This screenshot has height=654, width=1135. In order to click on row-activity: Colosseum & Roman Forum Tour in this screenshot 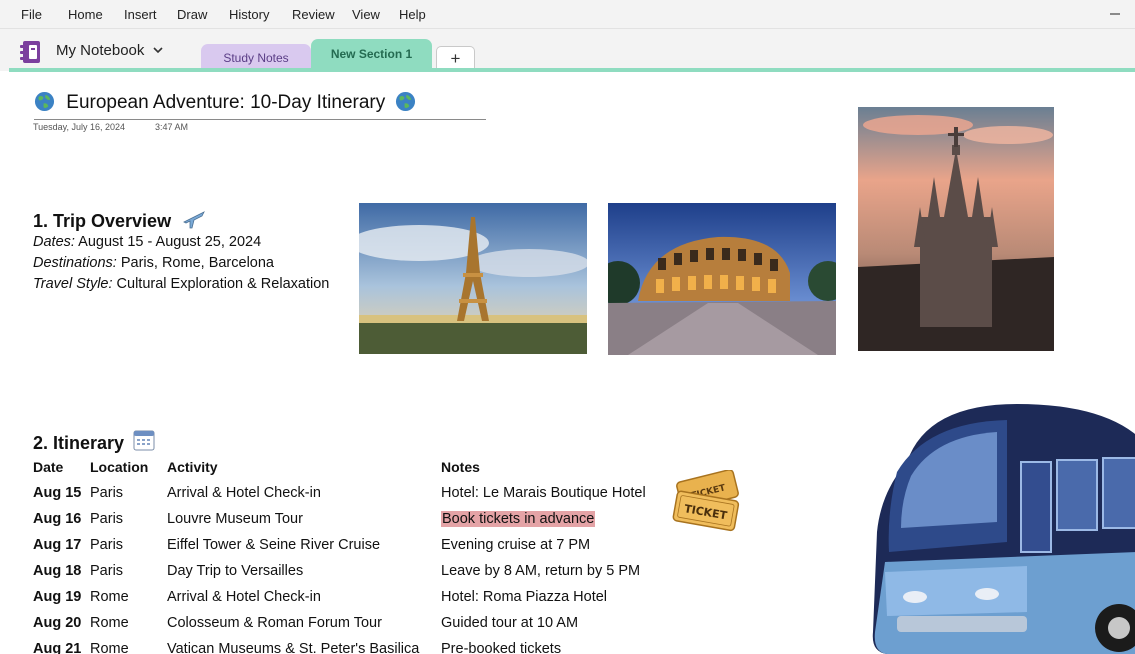, I will do `click(274, 623)`.